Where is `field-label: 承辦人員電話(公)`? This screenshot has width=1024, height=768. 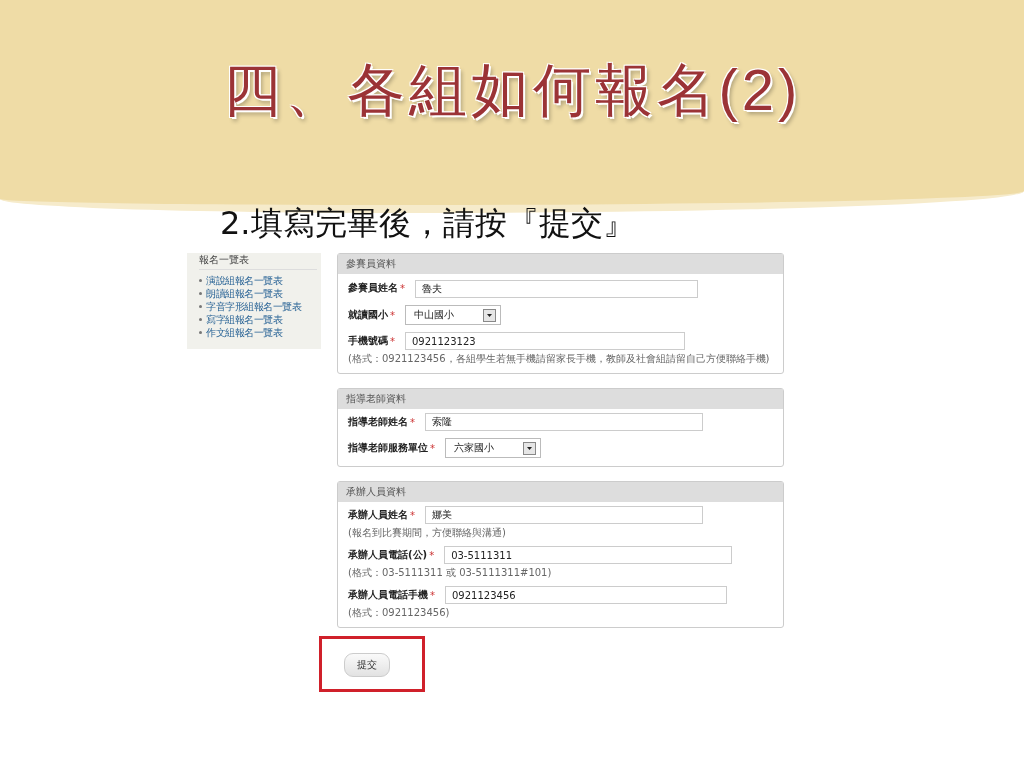 field-label: 承辦人員電話(公) is located at coordinates (388, 555).